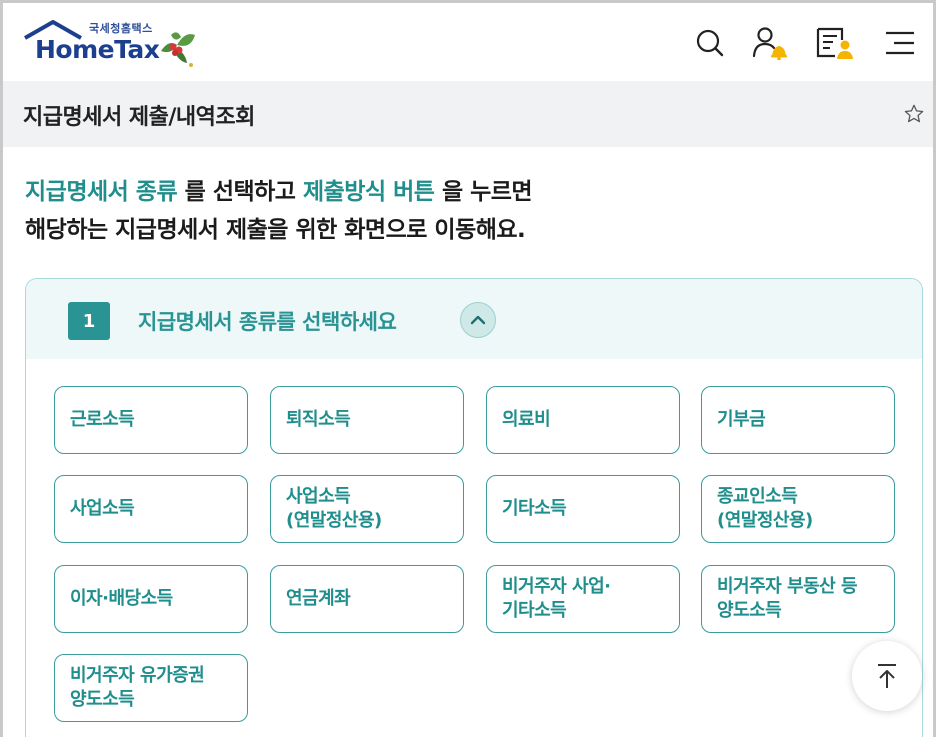  Describe the element at coordinates (798, 420) in the screenshot. I see `option-donation: 기부금` at that location.